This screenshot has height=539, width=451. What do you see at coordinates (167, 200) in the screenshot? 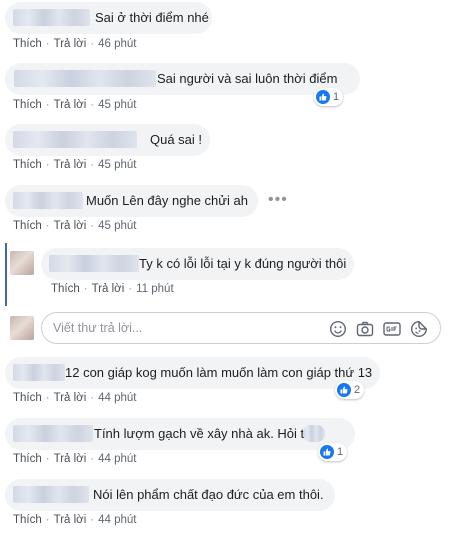
I see `comment-text: Muốn Lên đây nghe chửi ah` at bounding box center [167, 200].